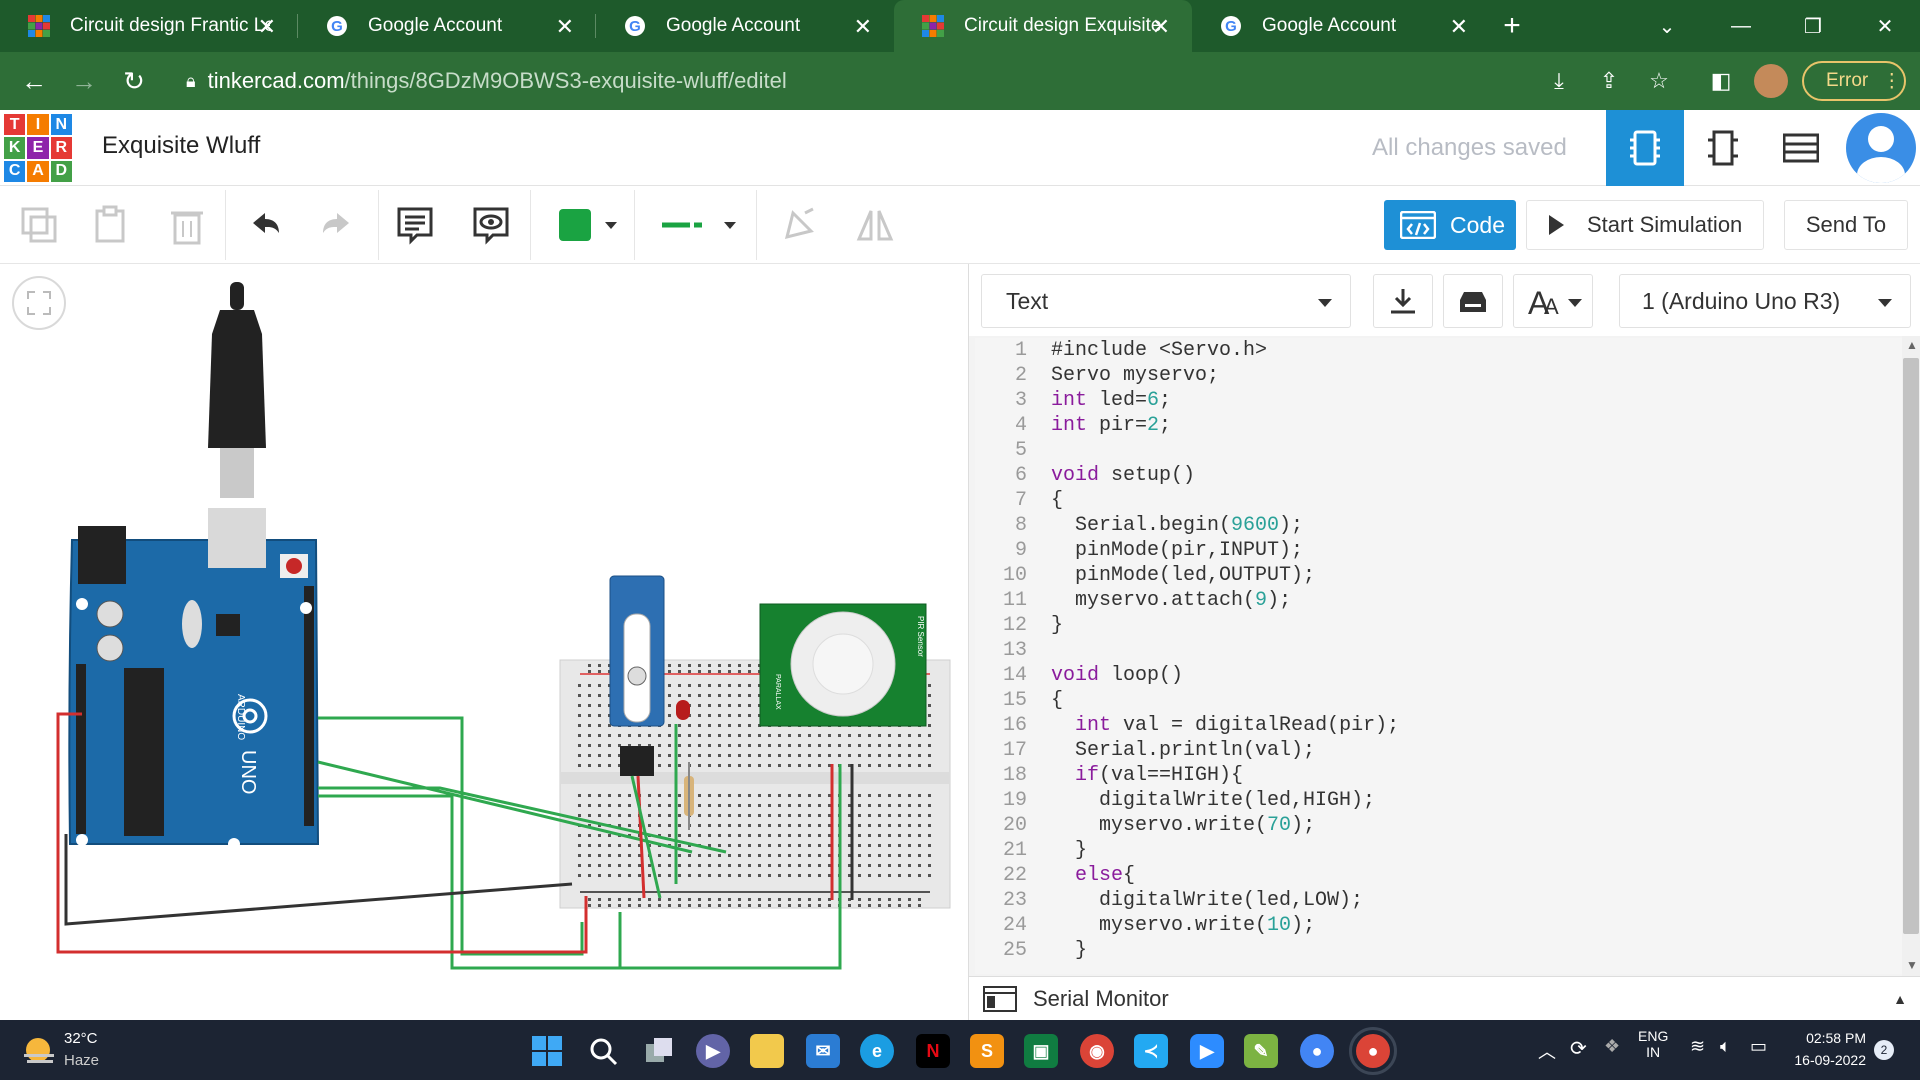 The image size is (1920, 1080). Describe the element at coordinates (1439, 950) in the screenshot. I see `code-line: 25 }` at that location.